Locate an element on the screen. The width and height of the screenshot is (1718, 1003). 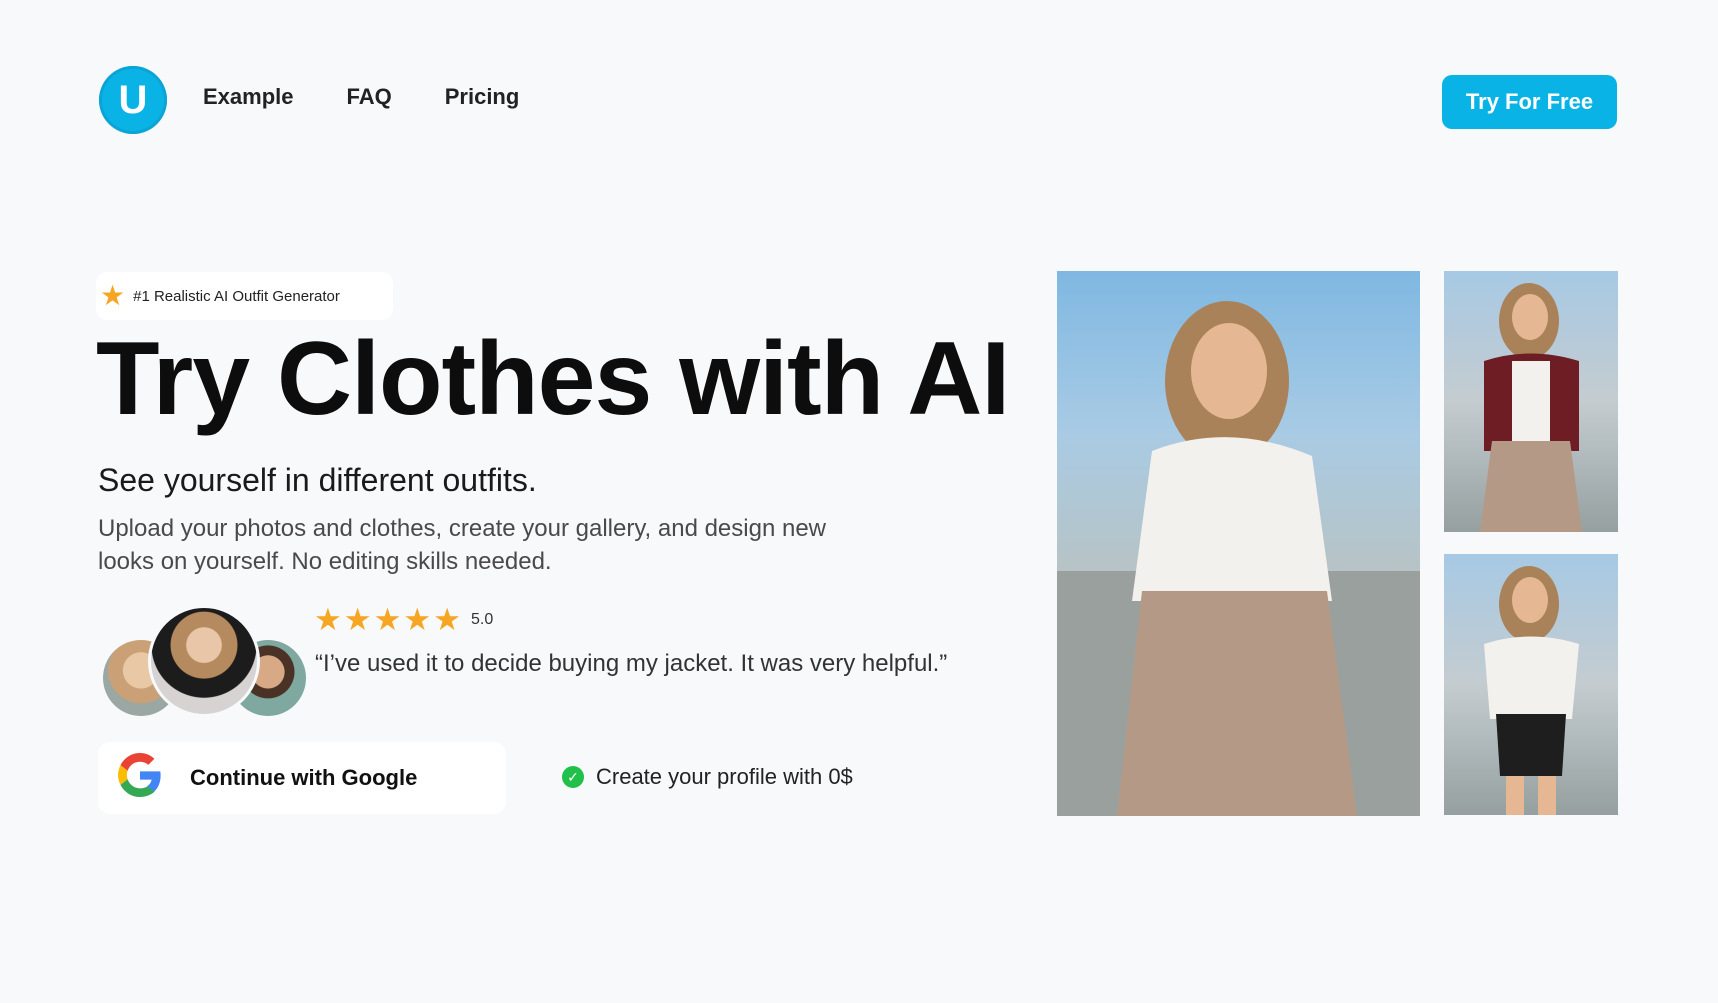
brand-logo: U is located at coordinates (133, 100).